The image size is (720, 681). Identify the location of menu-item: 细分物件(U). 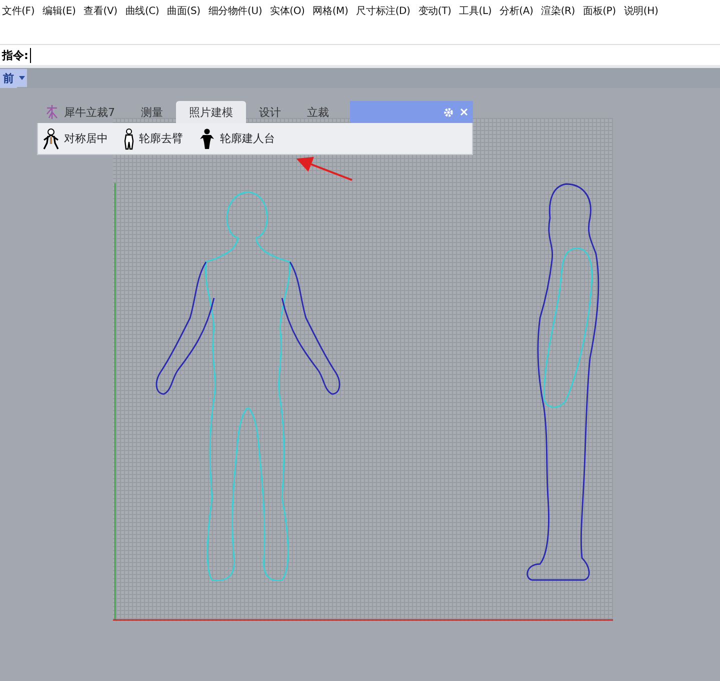
(235, 11).